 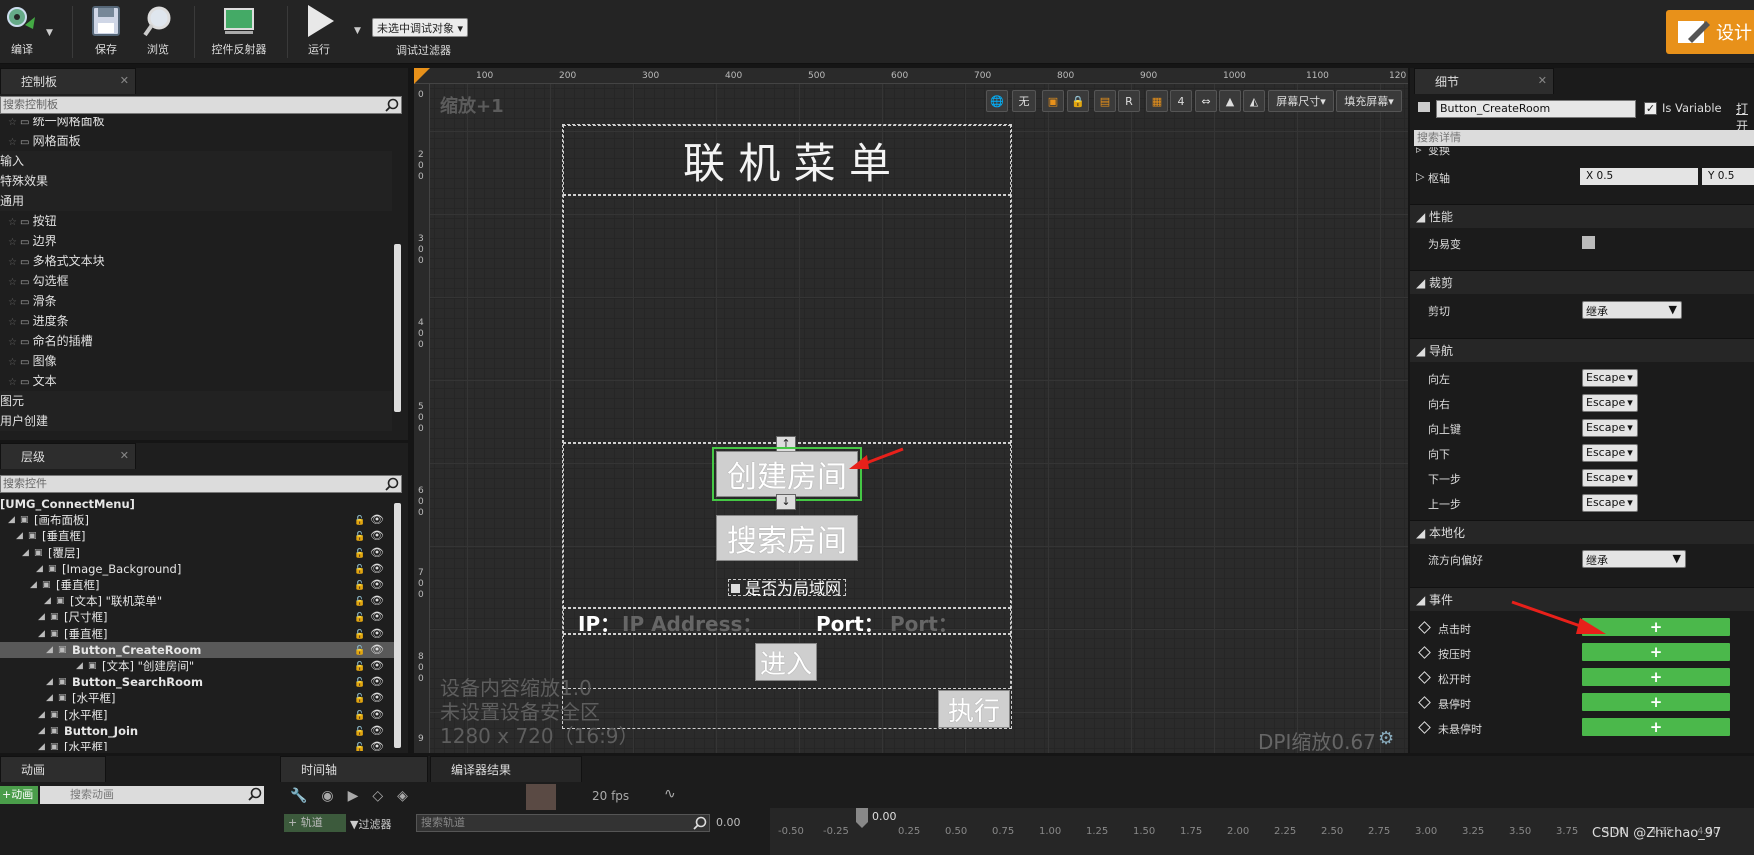 I want to click on checkbox-icon, so click(x=735, y=588).